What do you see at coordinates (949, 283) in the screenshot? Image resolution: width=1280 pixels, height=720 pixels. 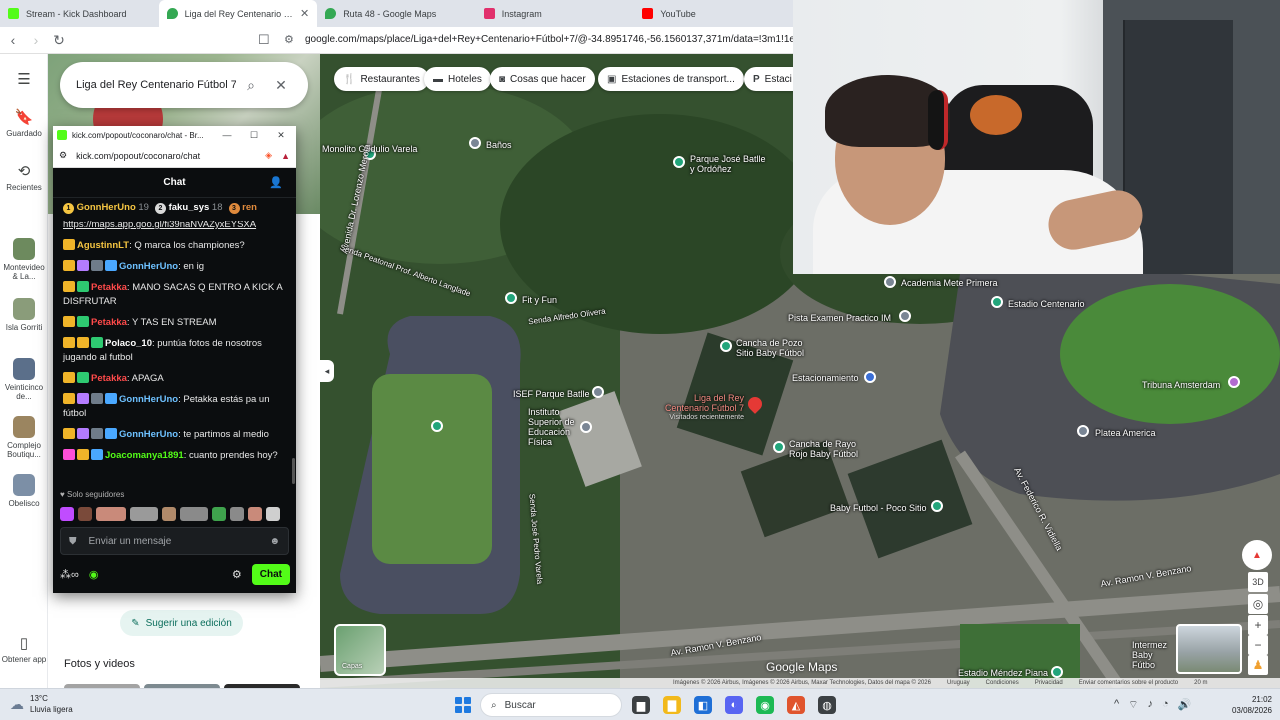 I see `poi-label-academia: Academia Mete Primera` at bounding box center [949, 283].